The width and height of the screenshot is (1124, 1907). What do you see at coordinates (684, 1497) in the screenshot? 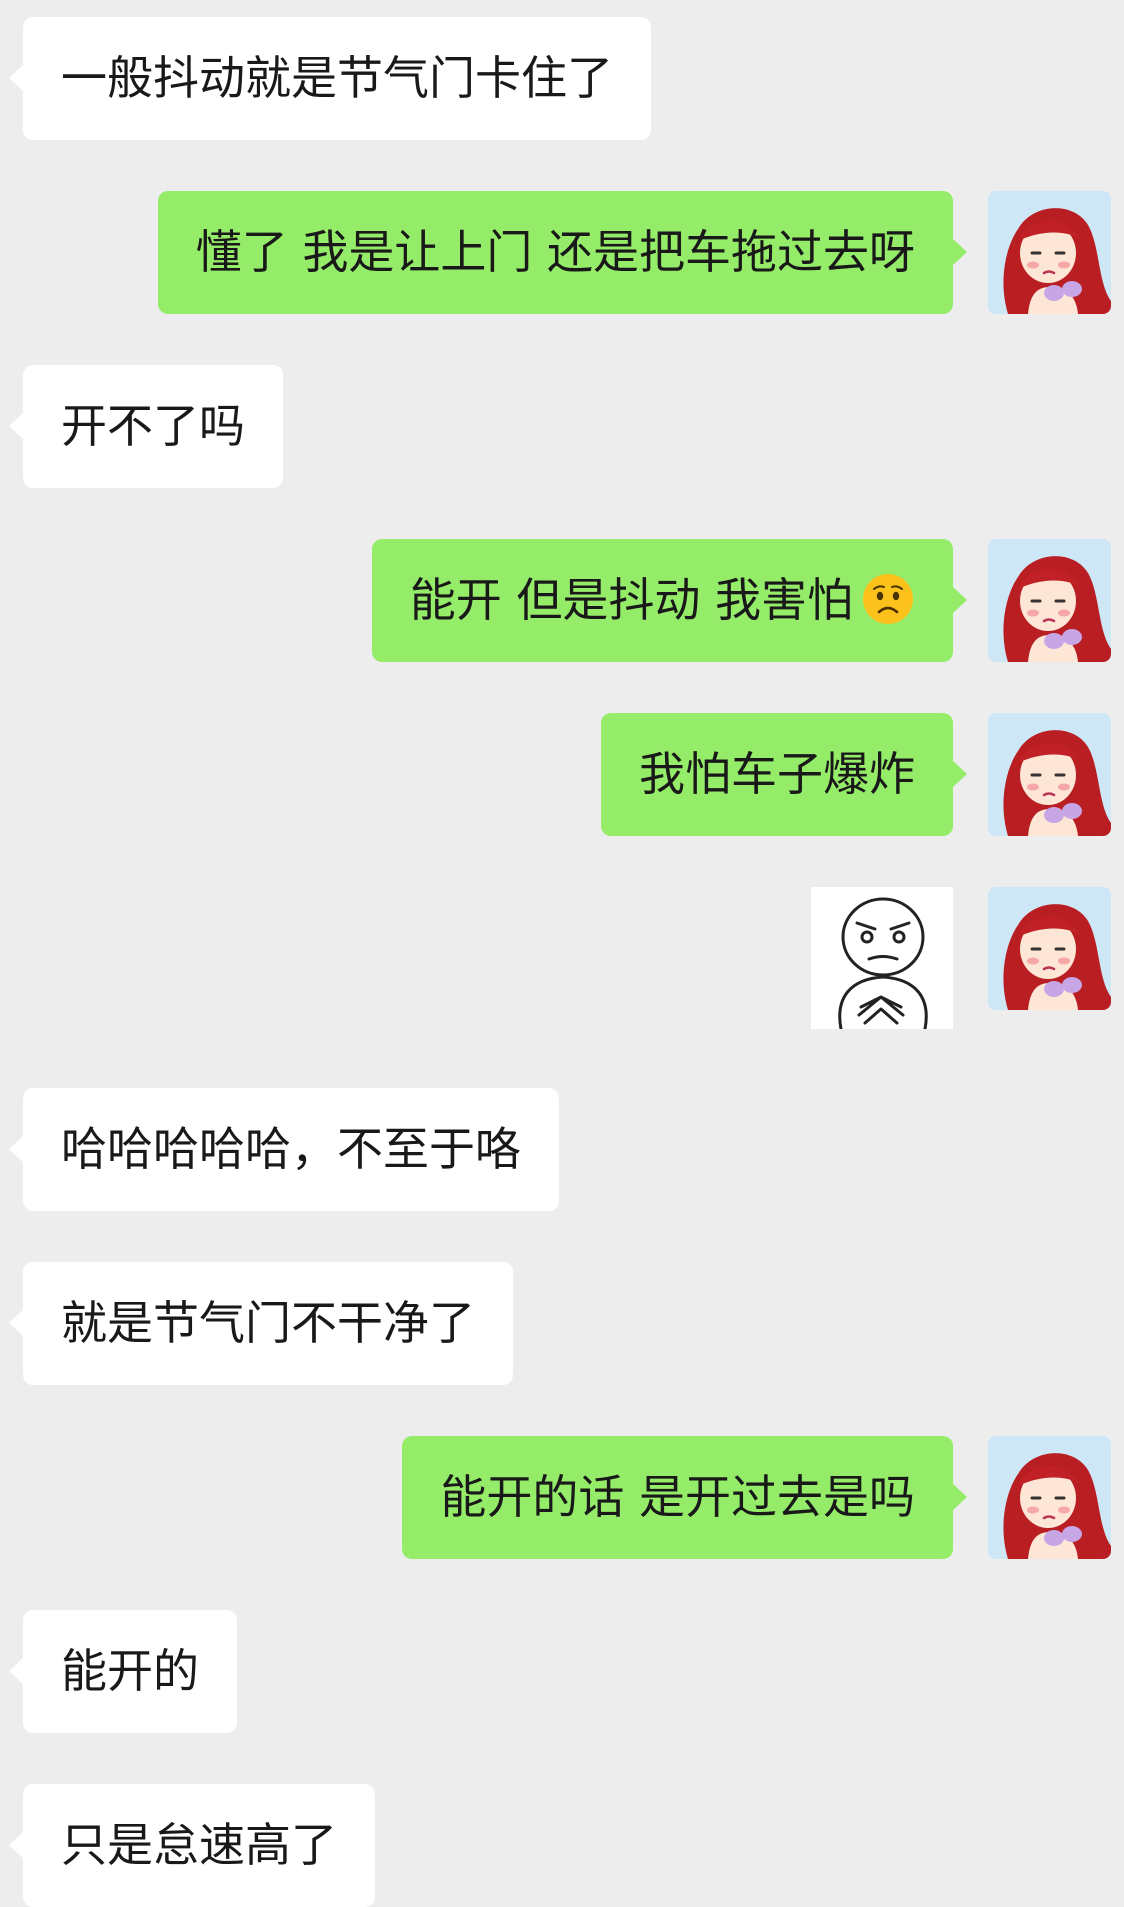
I see `message-bubble-outgoing: 能开的话 是开过去是吗` at bounding box center [684, 1497].